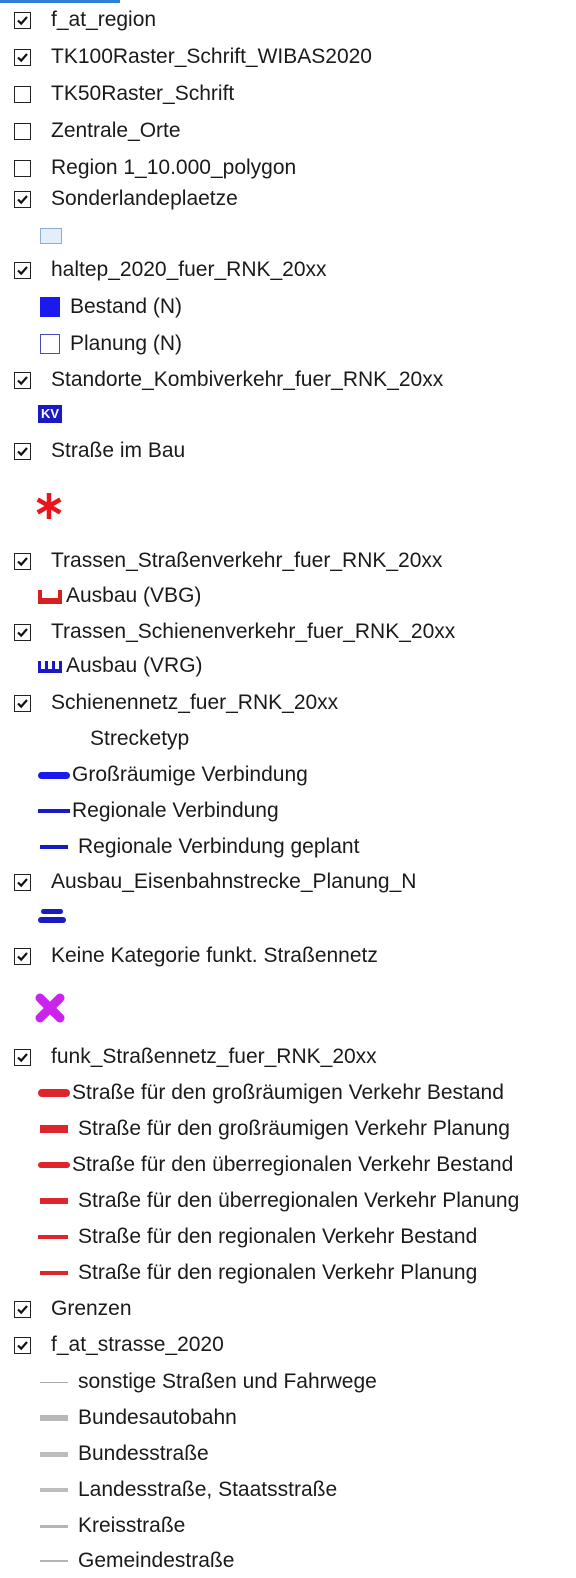 The image size is (576, 1578). What do you see at coordinates (117, 94) in the screenshot?
I see `layer-row-tk50raster: TK50Raster_Schrift` at bounding box center [117, 94].